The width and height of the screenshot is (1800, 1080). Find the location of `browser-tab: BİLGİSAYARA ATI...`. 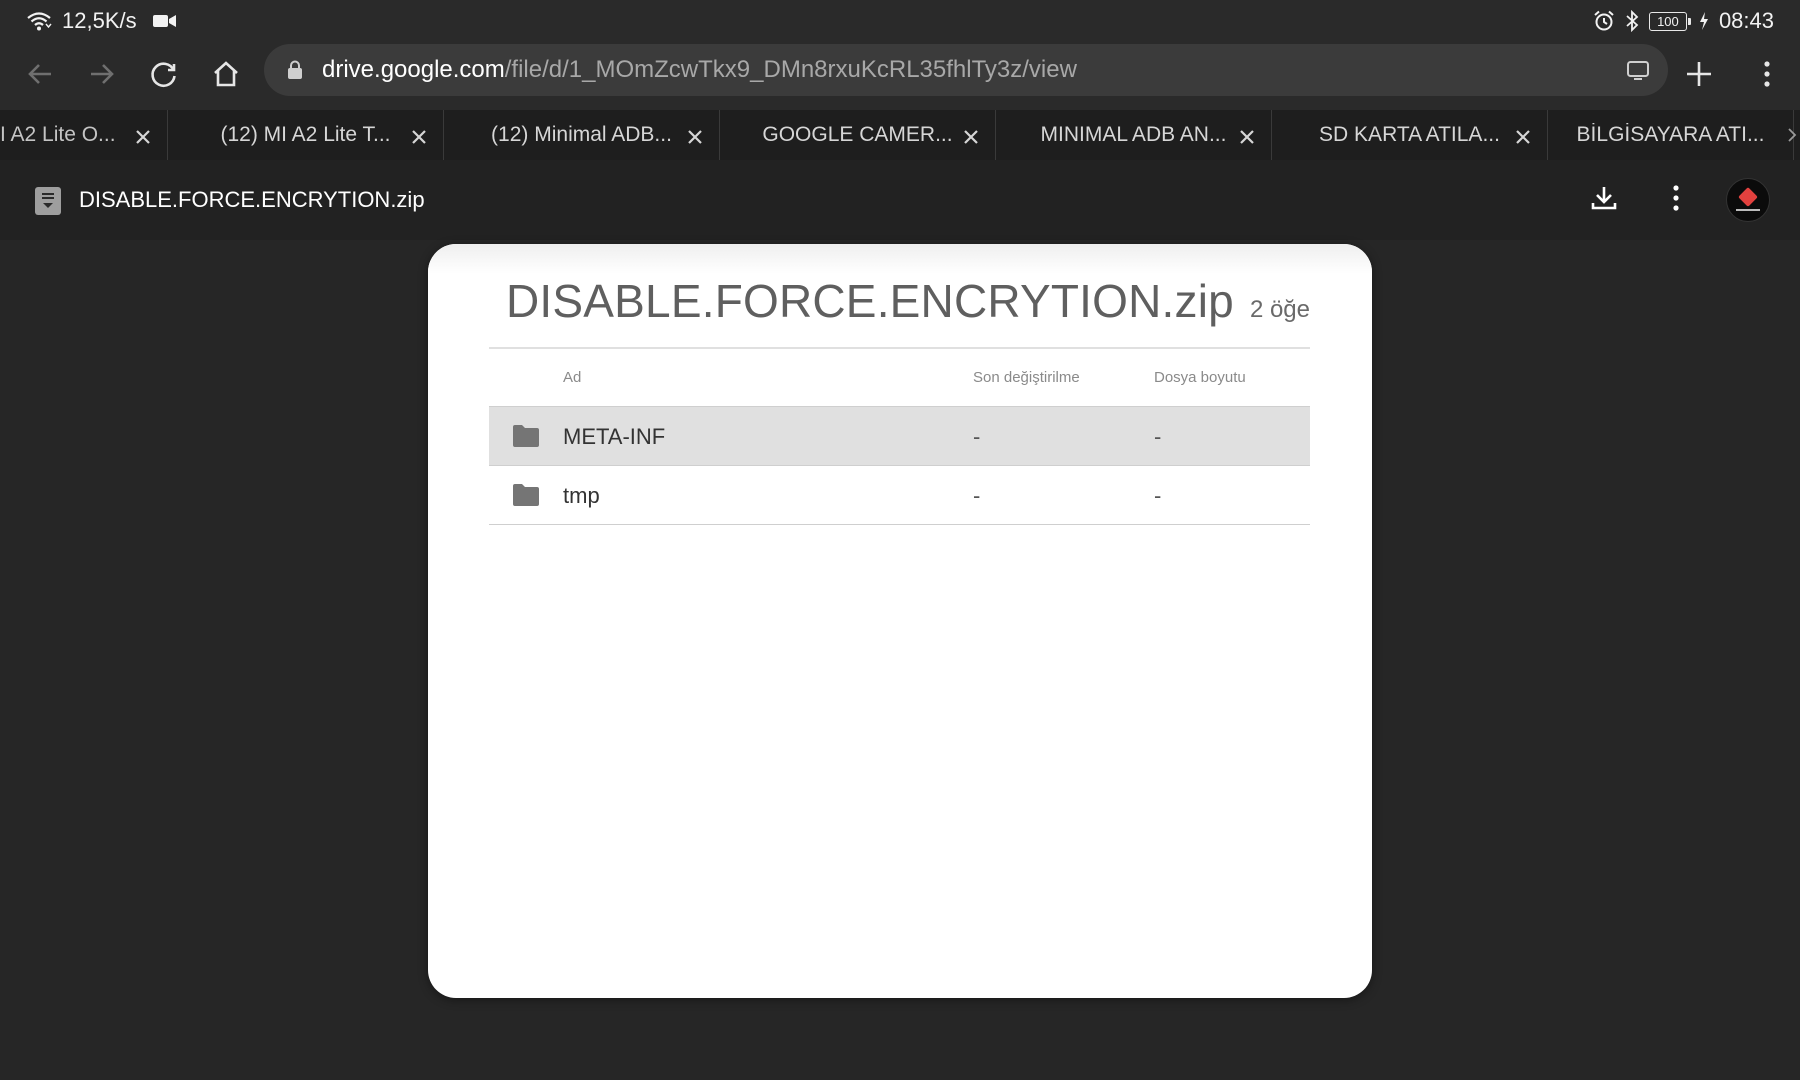

browser-tab: BİLGİSAYARA ATI... is located at coordinates (1671, 135).